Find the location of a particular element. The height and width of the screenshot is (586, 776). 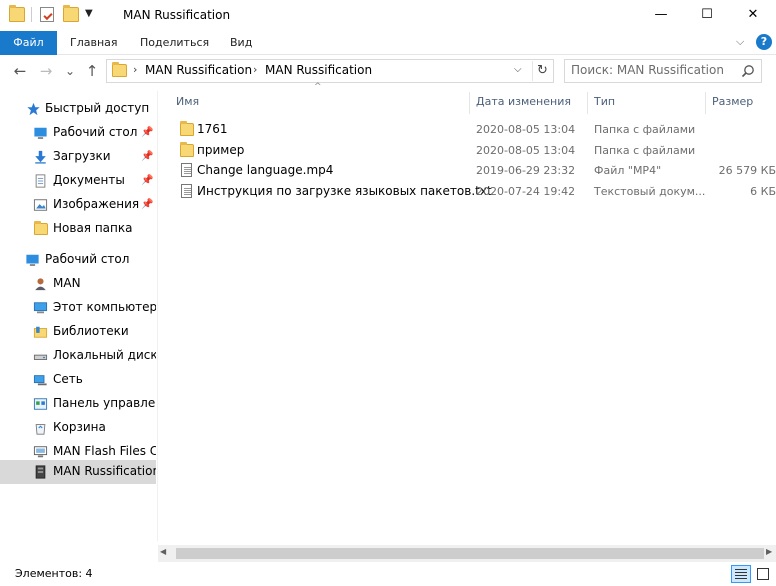

file-date: 2020-07-24 19:42 is located at coordinates (526, 191).